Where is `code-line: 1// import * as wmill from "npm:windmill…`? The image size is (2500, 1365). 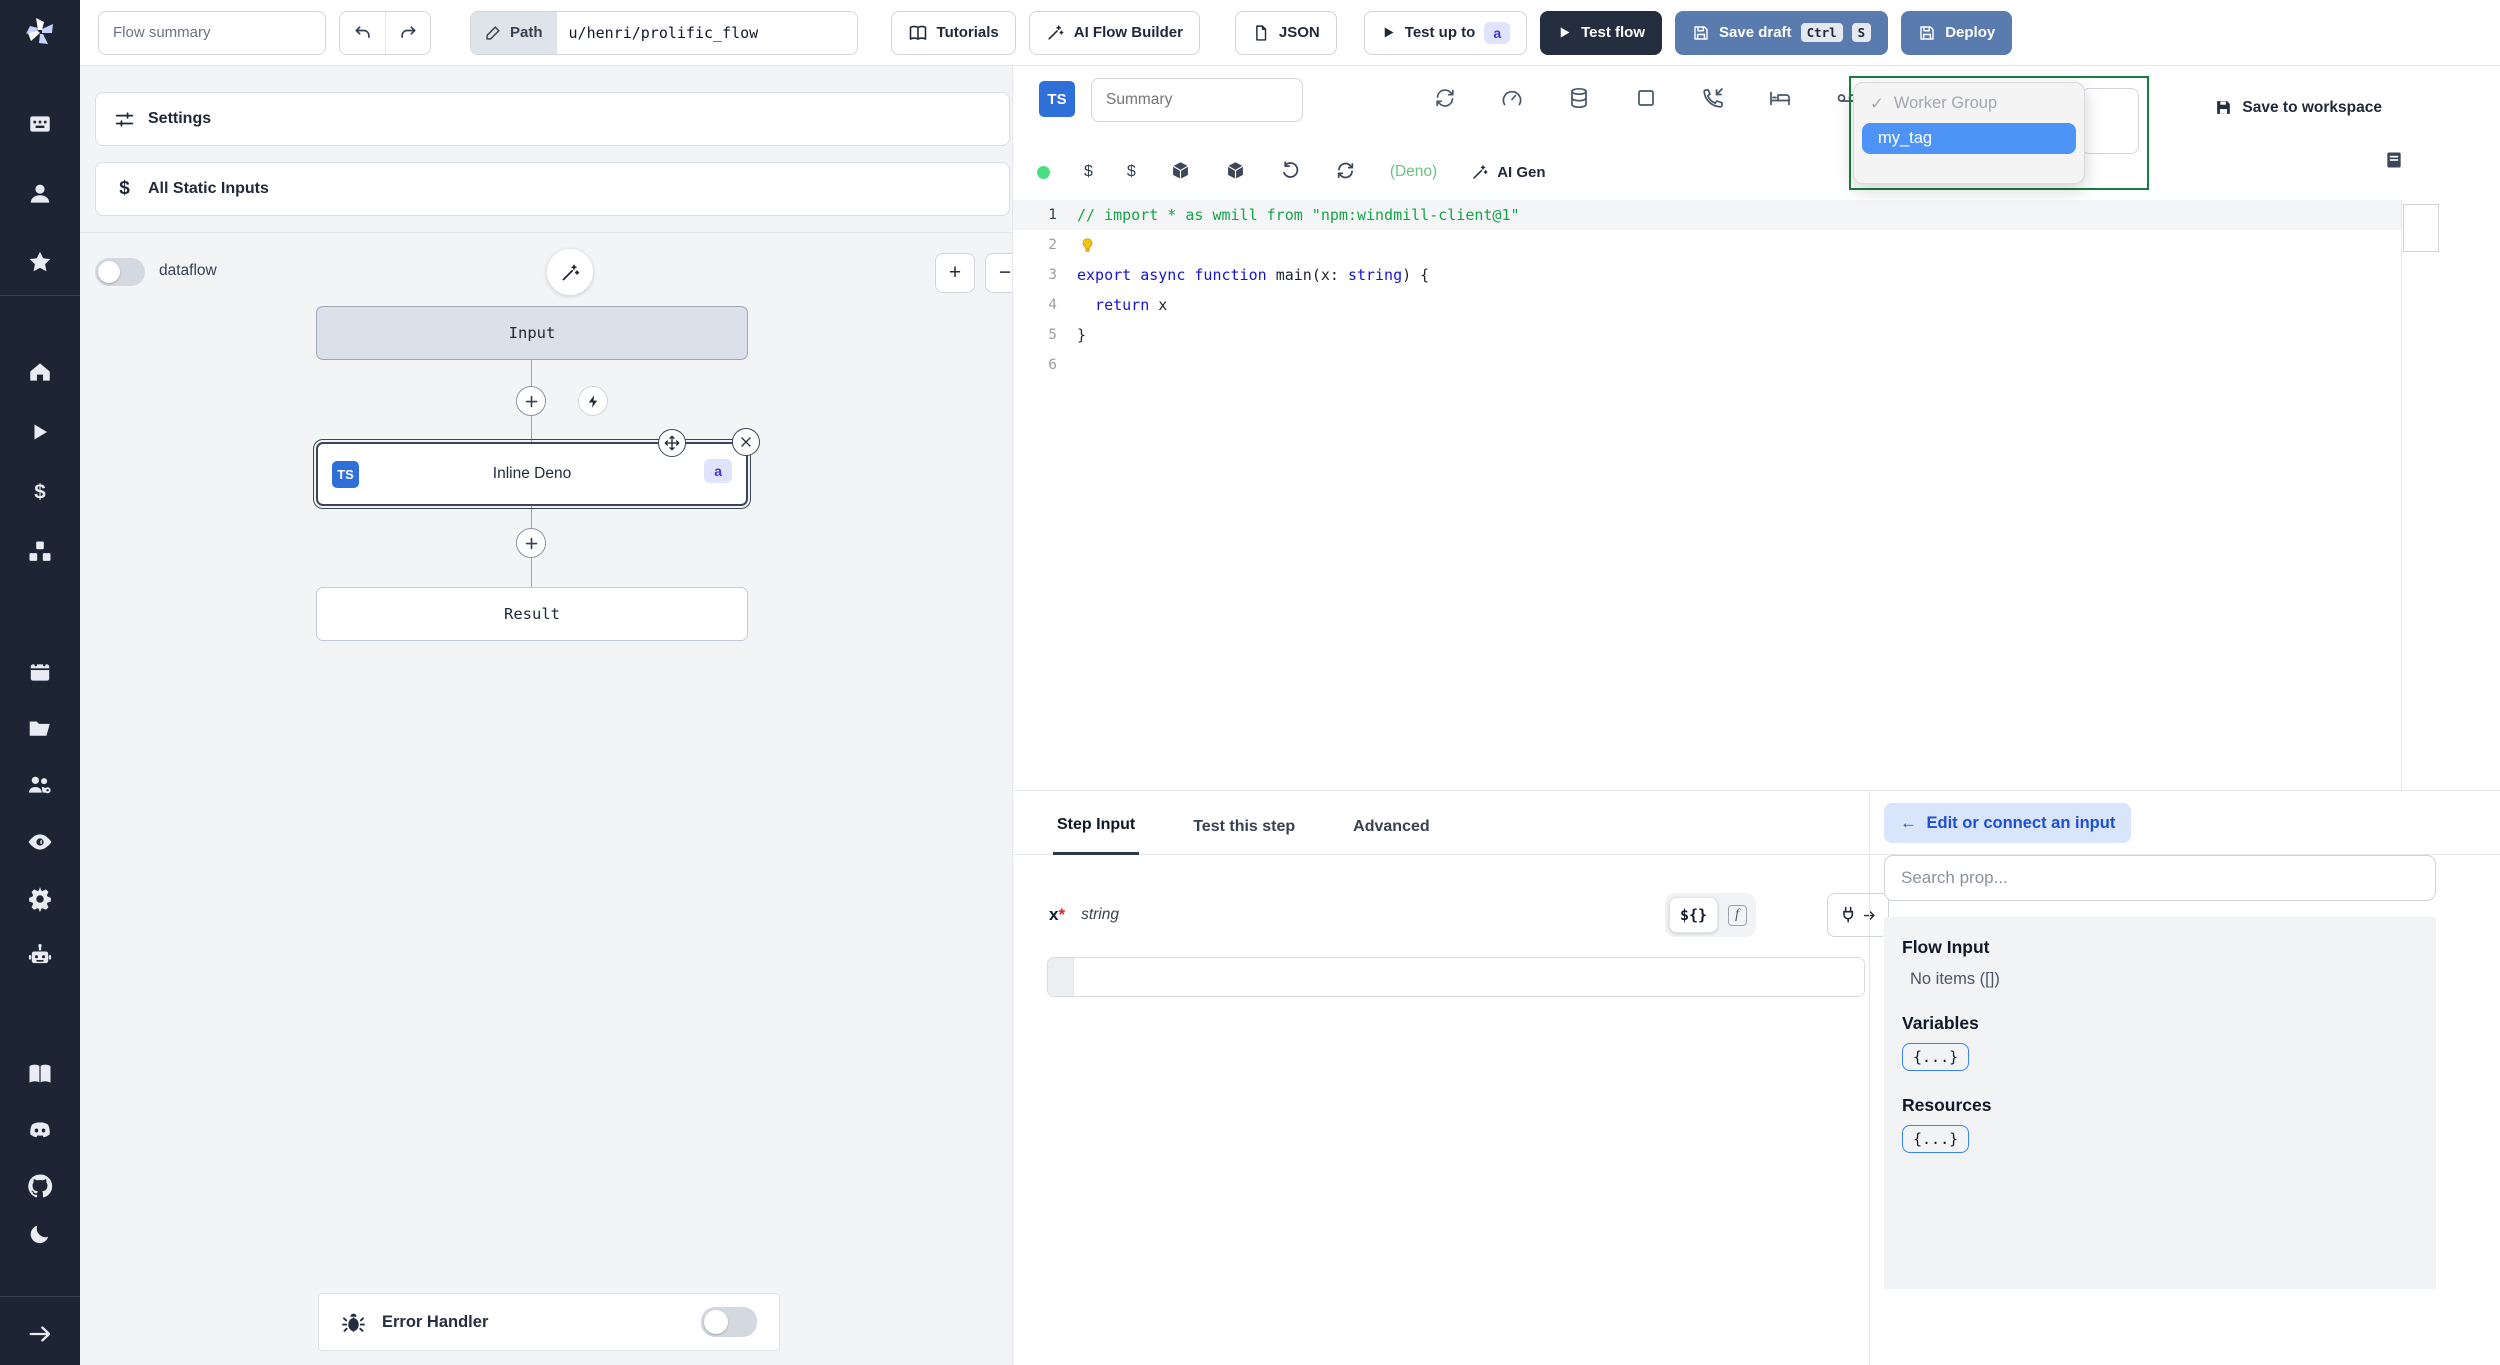
code-line: 1// import * as wmill from "npm:windmill… is located at coordinates (1707, 215).